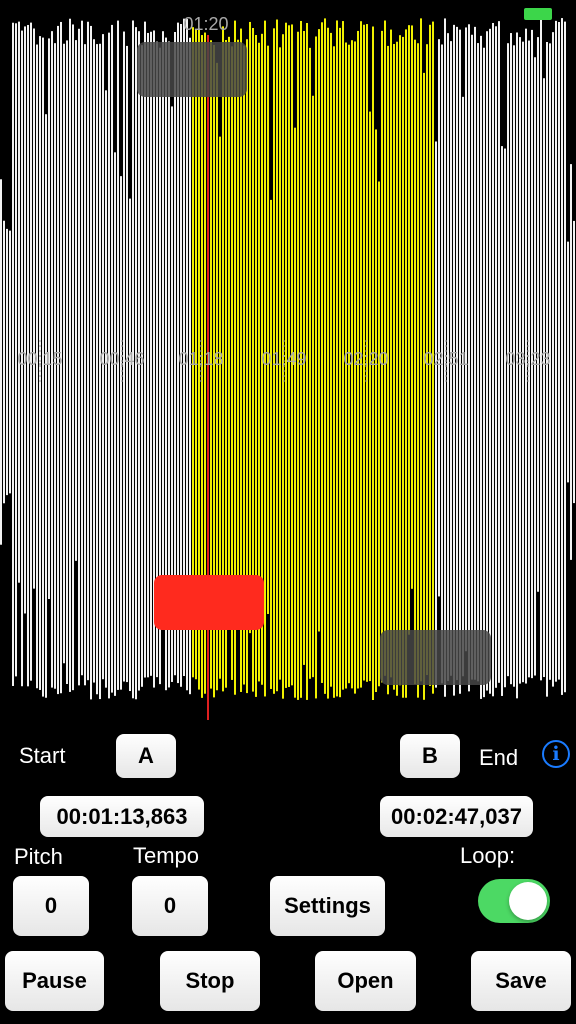 The image size is (576, 1024). I want to click on open-button: Open, so click(365, 981).